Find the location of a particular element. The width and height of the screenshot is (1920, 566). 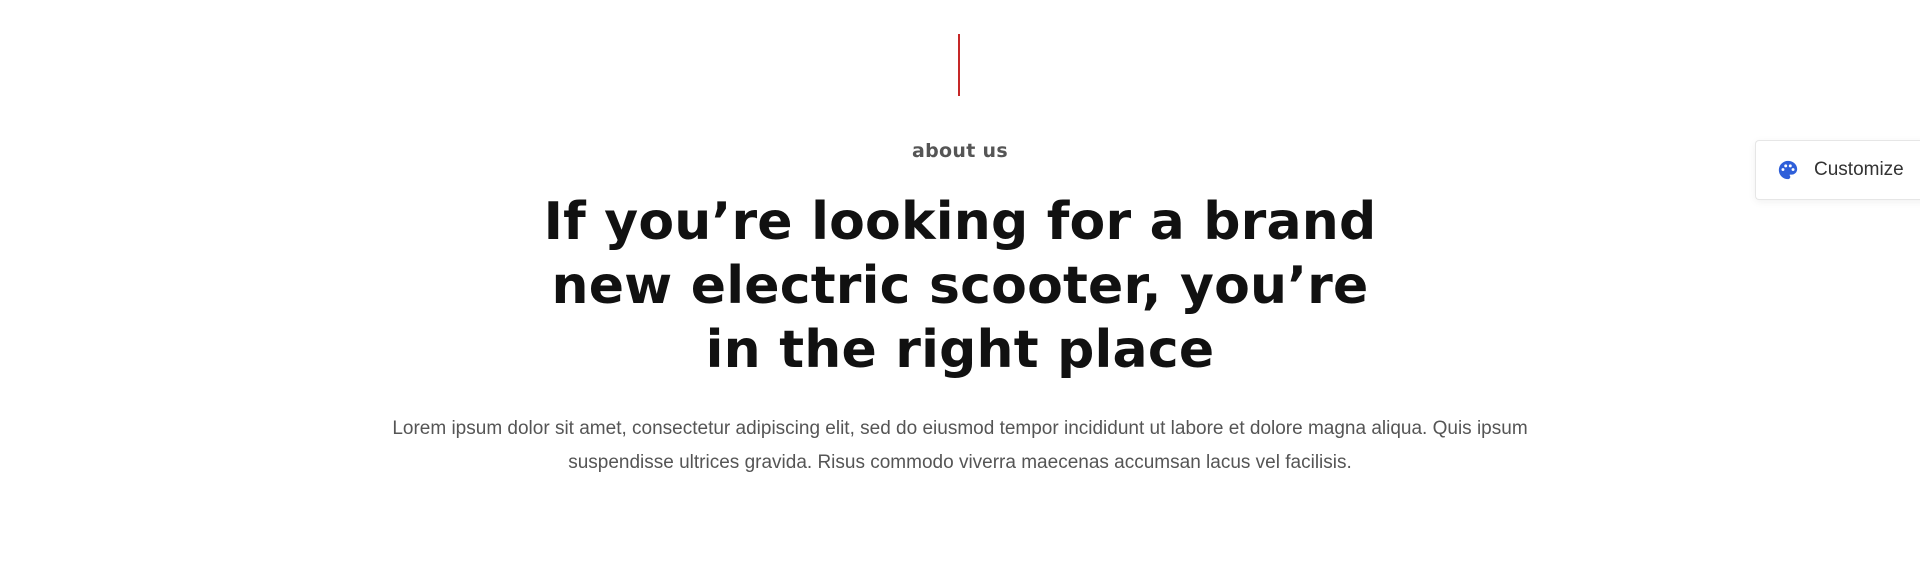

section-eyebrow: about us is located at coordinates (960, 151).